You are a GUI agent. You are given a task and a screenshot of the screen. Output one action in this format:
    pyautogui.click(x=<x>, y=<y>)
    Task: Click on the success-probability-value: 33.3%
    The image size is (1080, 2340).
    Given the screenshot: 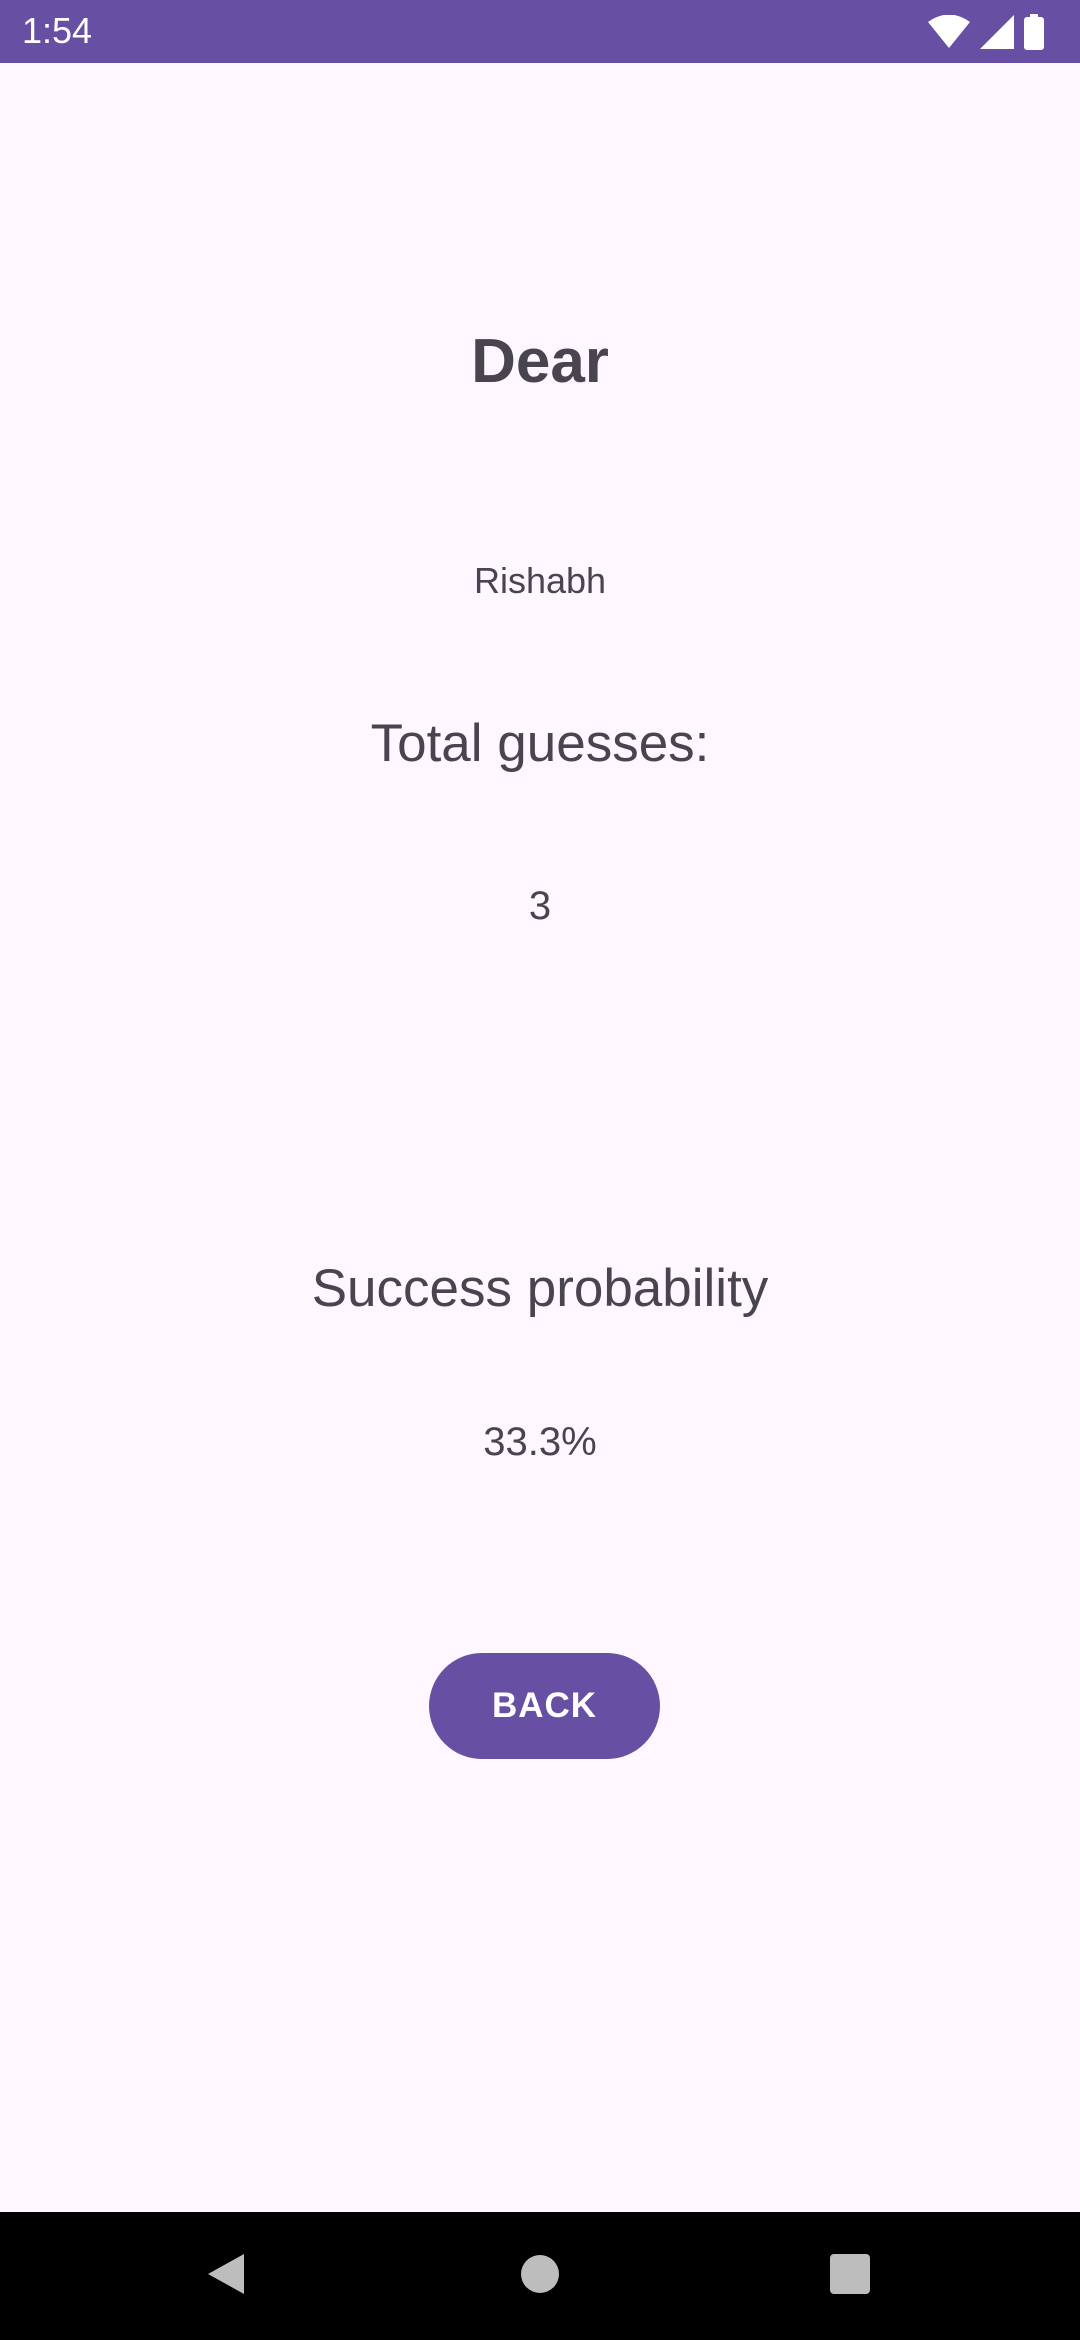 What is the action you would take?
    pyautogui.click(x=540, y=1442)
    